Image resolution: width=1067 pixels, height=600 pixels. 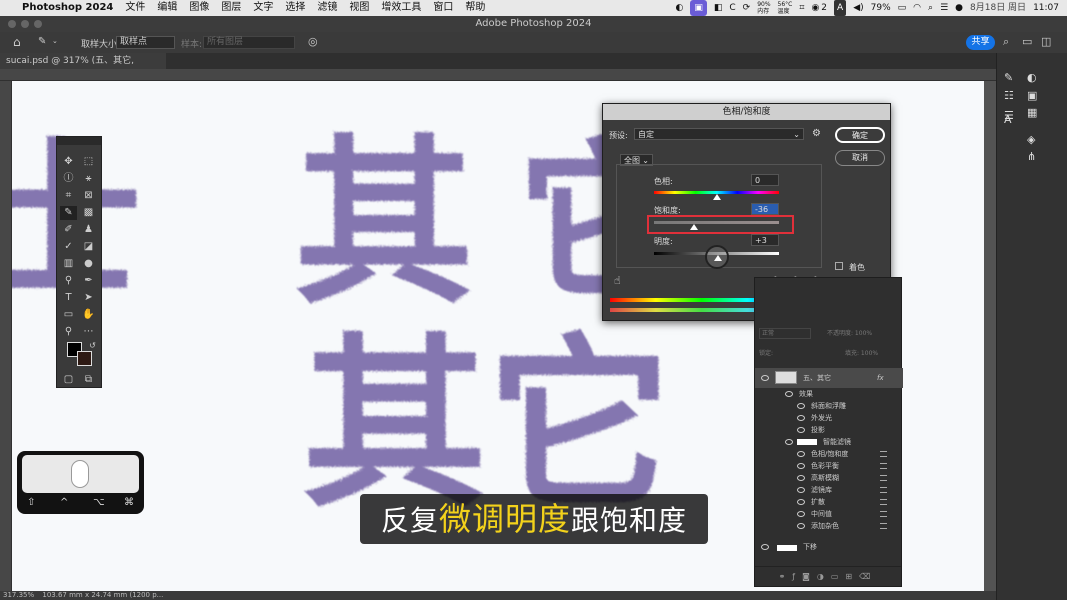 I want to click on background-color-swatch, so click(x=84, y=358).